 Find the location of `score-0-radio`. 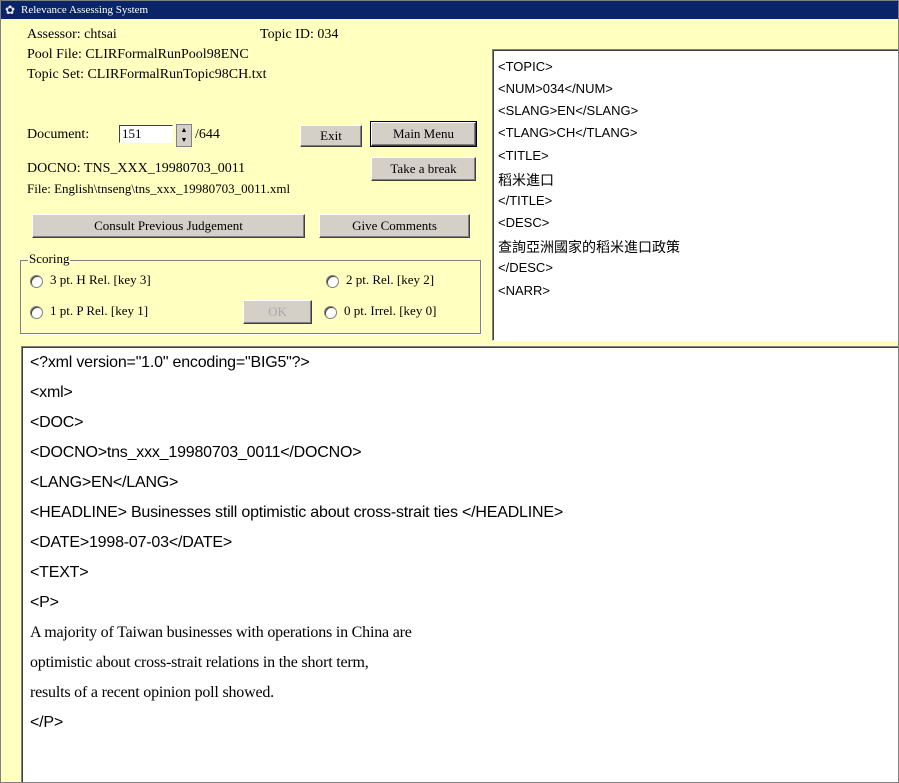

score-0-radio is located at coordinates (330, 312).